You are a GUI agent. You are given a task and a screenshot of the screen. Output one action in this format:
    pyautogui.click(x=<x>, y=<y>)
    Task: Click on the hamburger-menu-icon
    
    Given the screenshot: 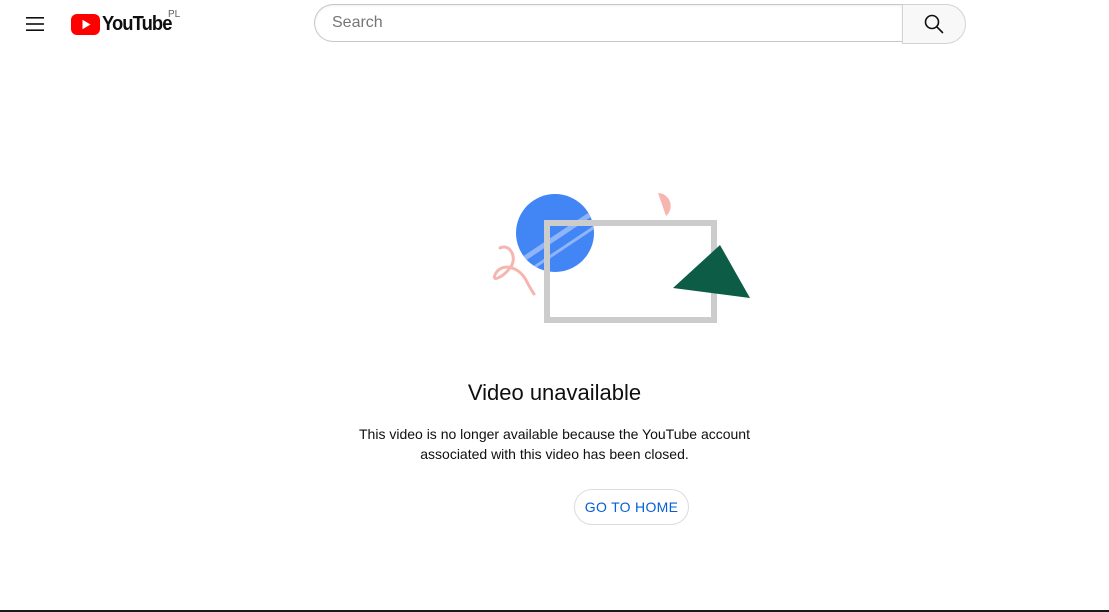 What is the action you would take?
    pyautogui.click(x=35, y=24)
    